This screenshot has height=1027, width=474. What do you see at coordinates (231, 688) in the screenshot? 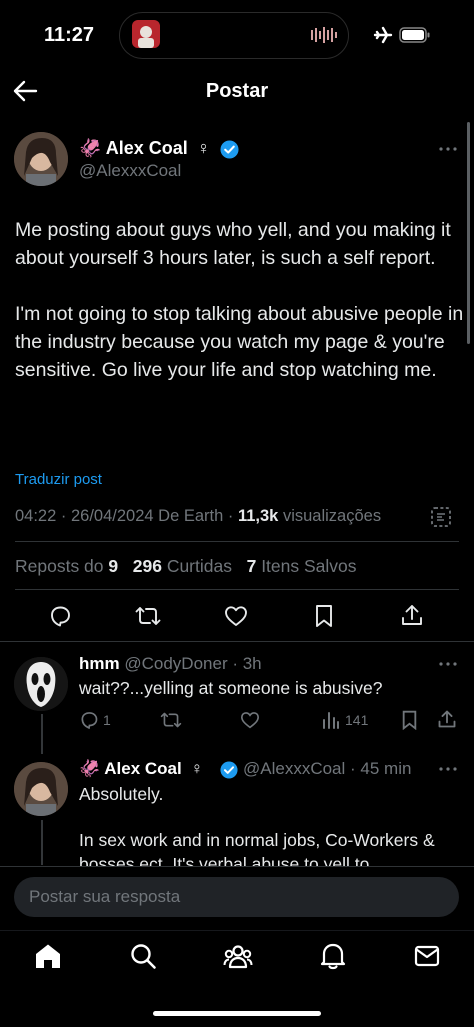
I see `reply-text: wait??...yelling at someone is abusive?` at bounding box center [231, 688].